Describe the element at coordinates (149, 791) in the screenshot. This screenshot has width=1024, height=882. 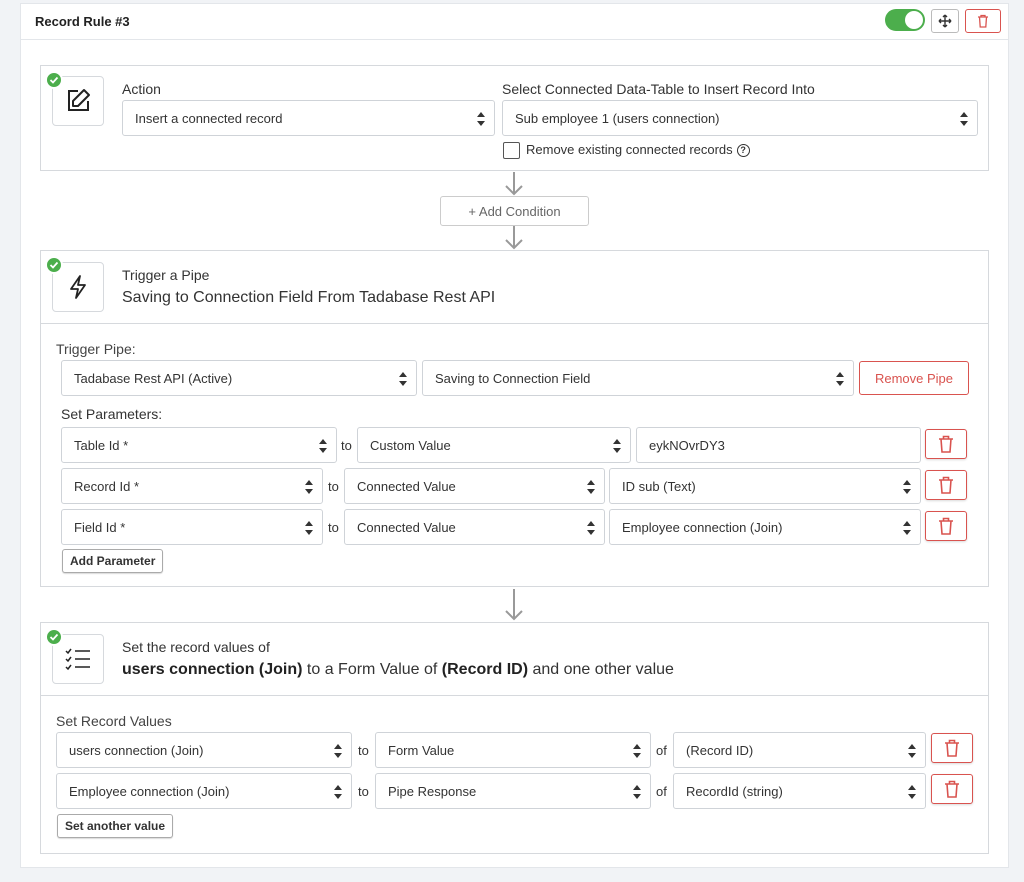
I see `record-field-value: Employee connection (Join)` at that location.